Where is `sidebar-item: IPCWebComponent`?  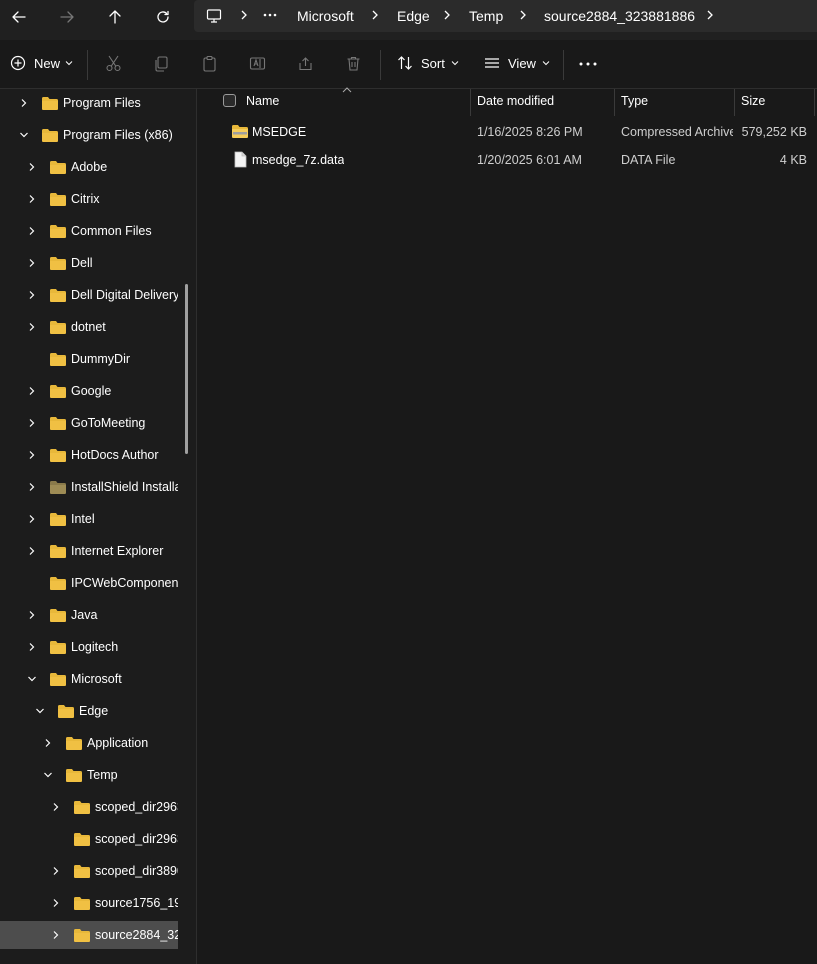 sidebar-item: IPCWebComponent is located at coordinates (89, 583).